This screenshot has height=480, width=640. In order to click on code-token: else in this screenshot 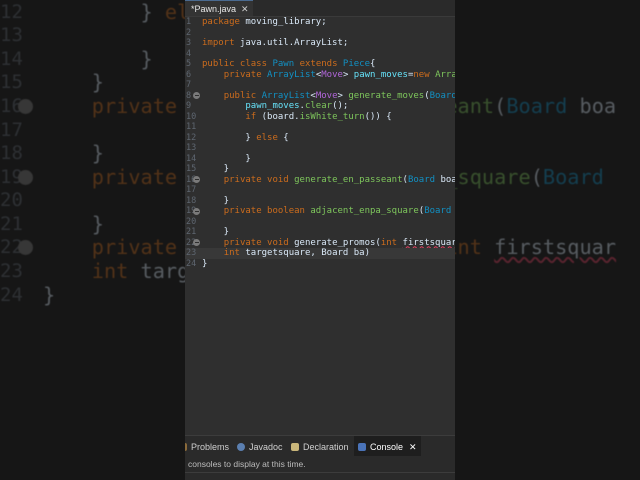, I will do `click(267, 137)`.